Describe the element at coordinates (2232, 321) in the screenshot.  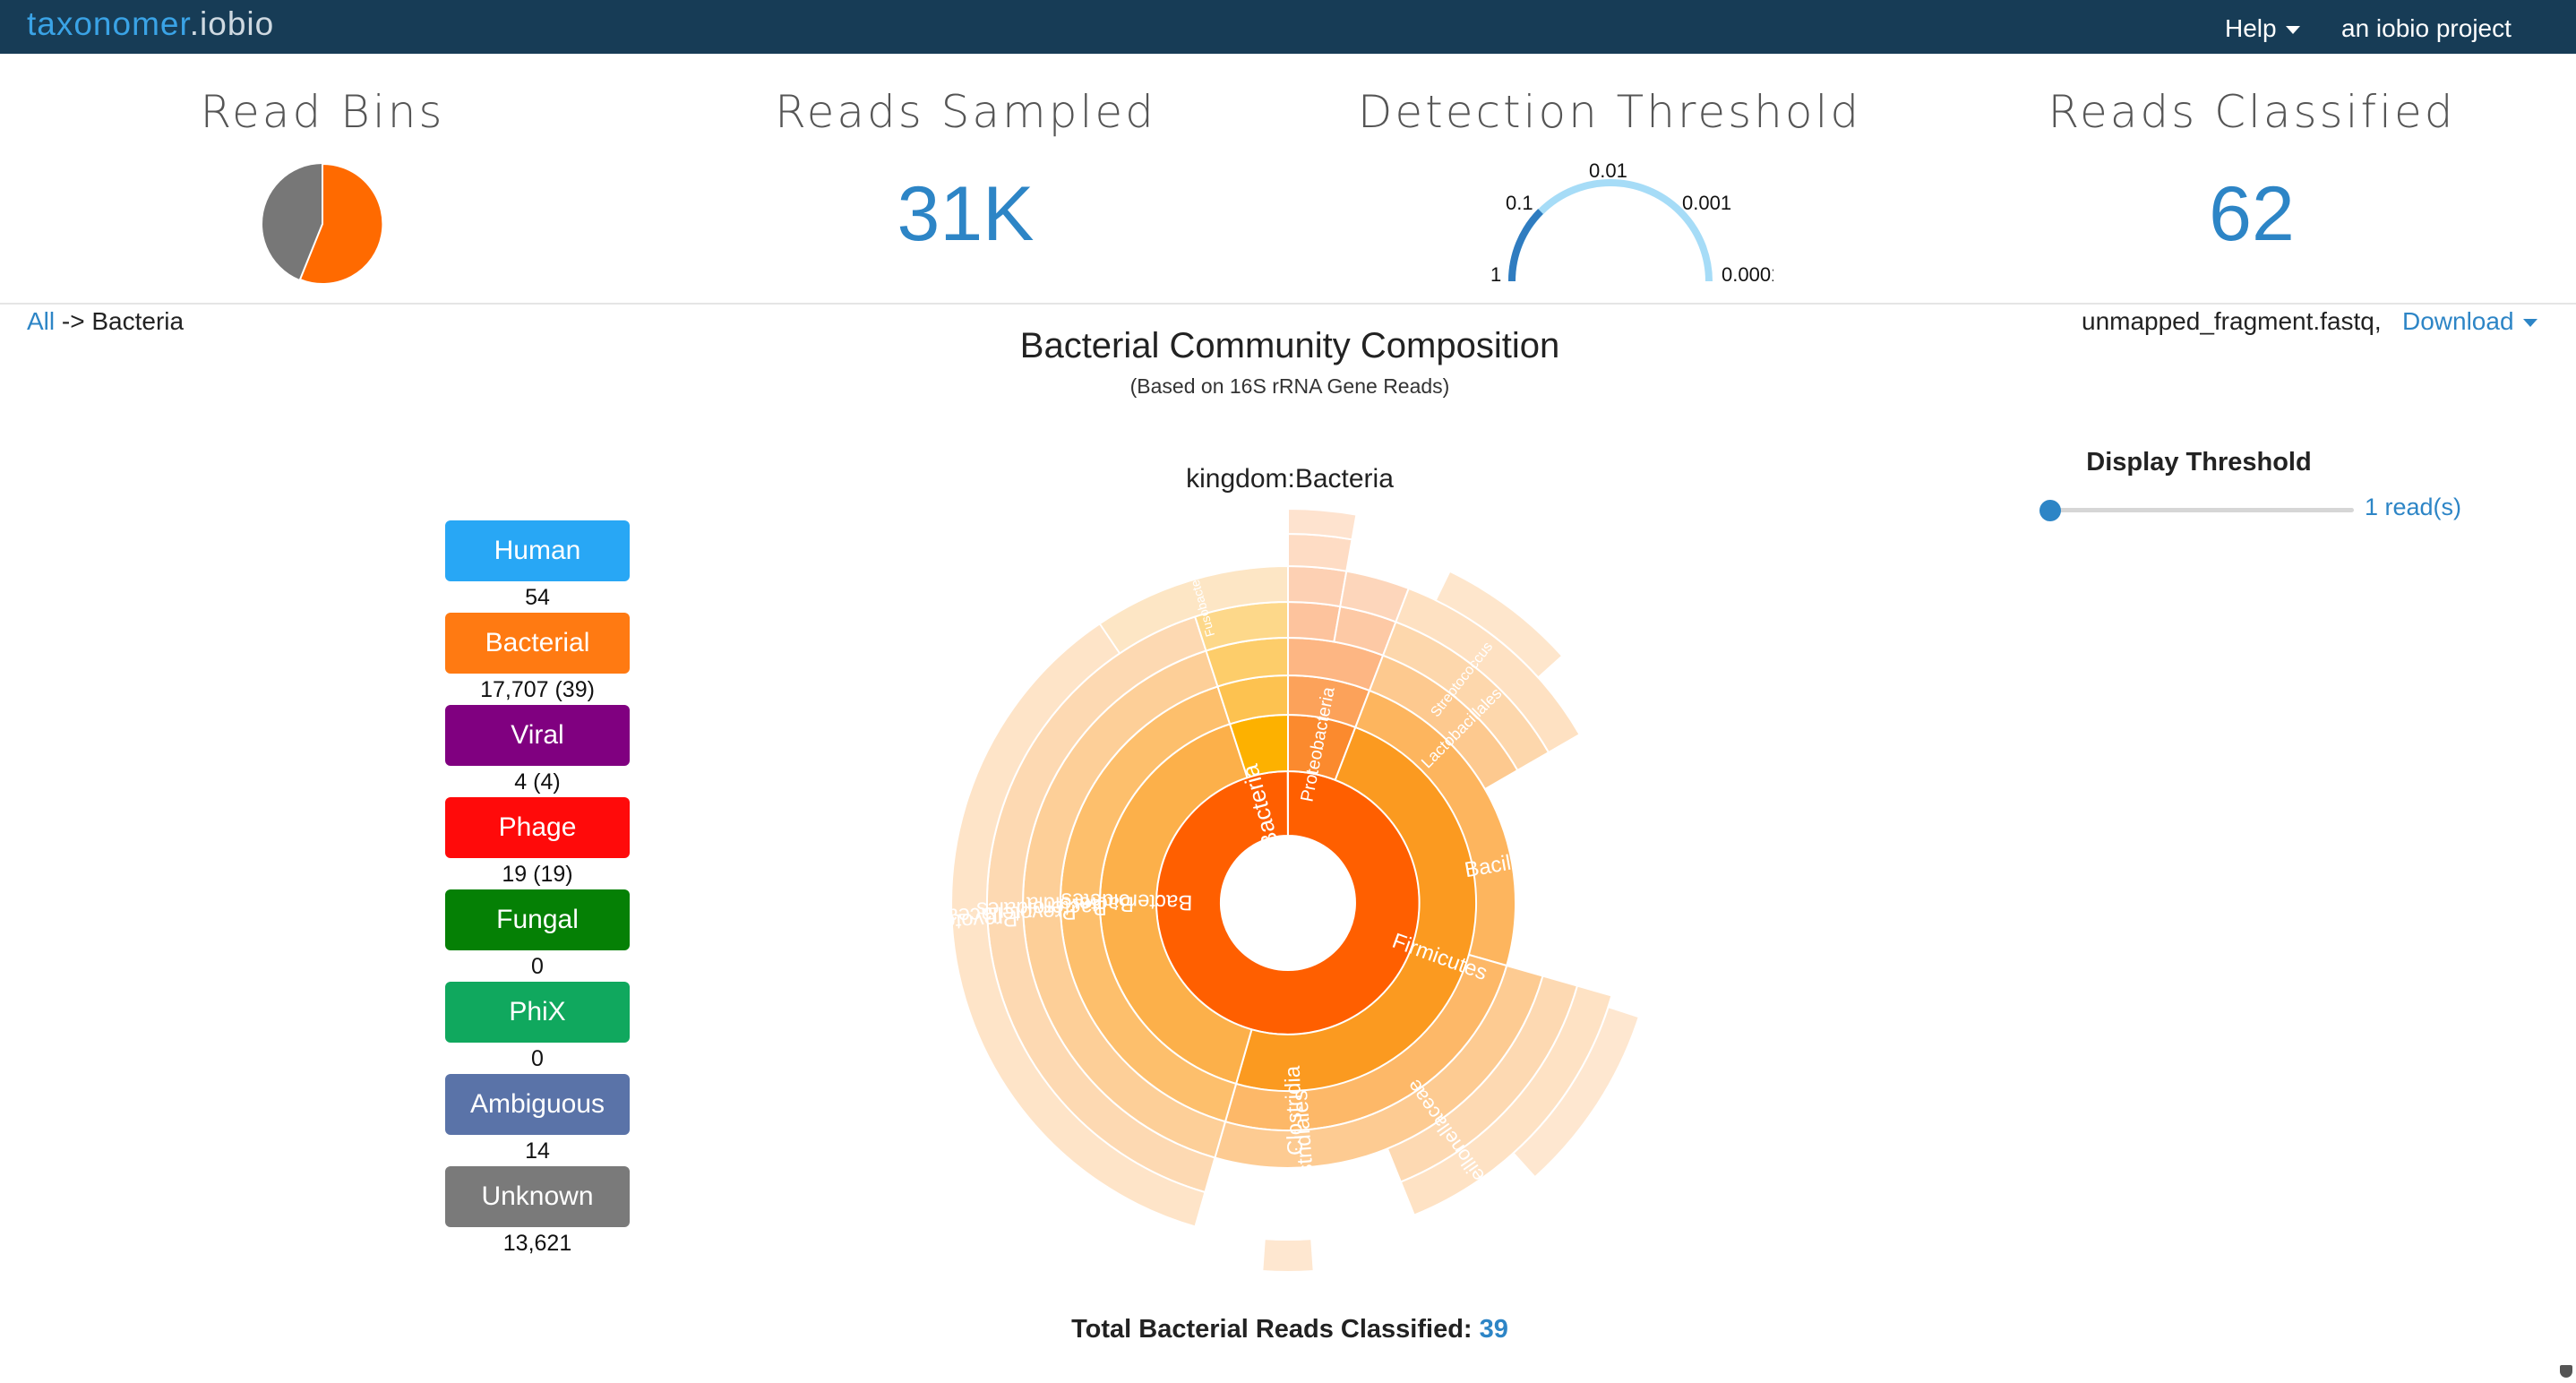
I see `file-name: unmapped_fragment.fastq,` at that location.